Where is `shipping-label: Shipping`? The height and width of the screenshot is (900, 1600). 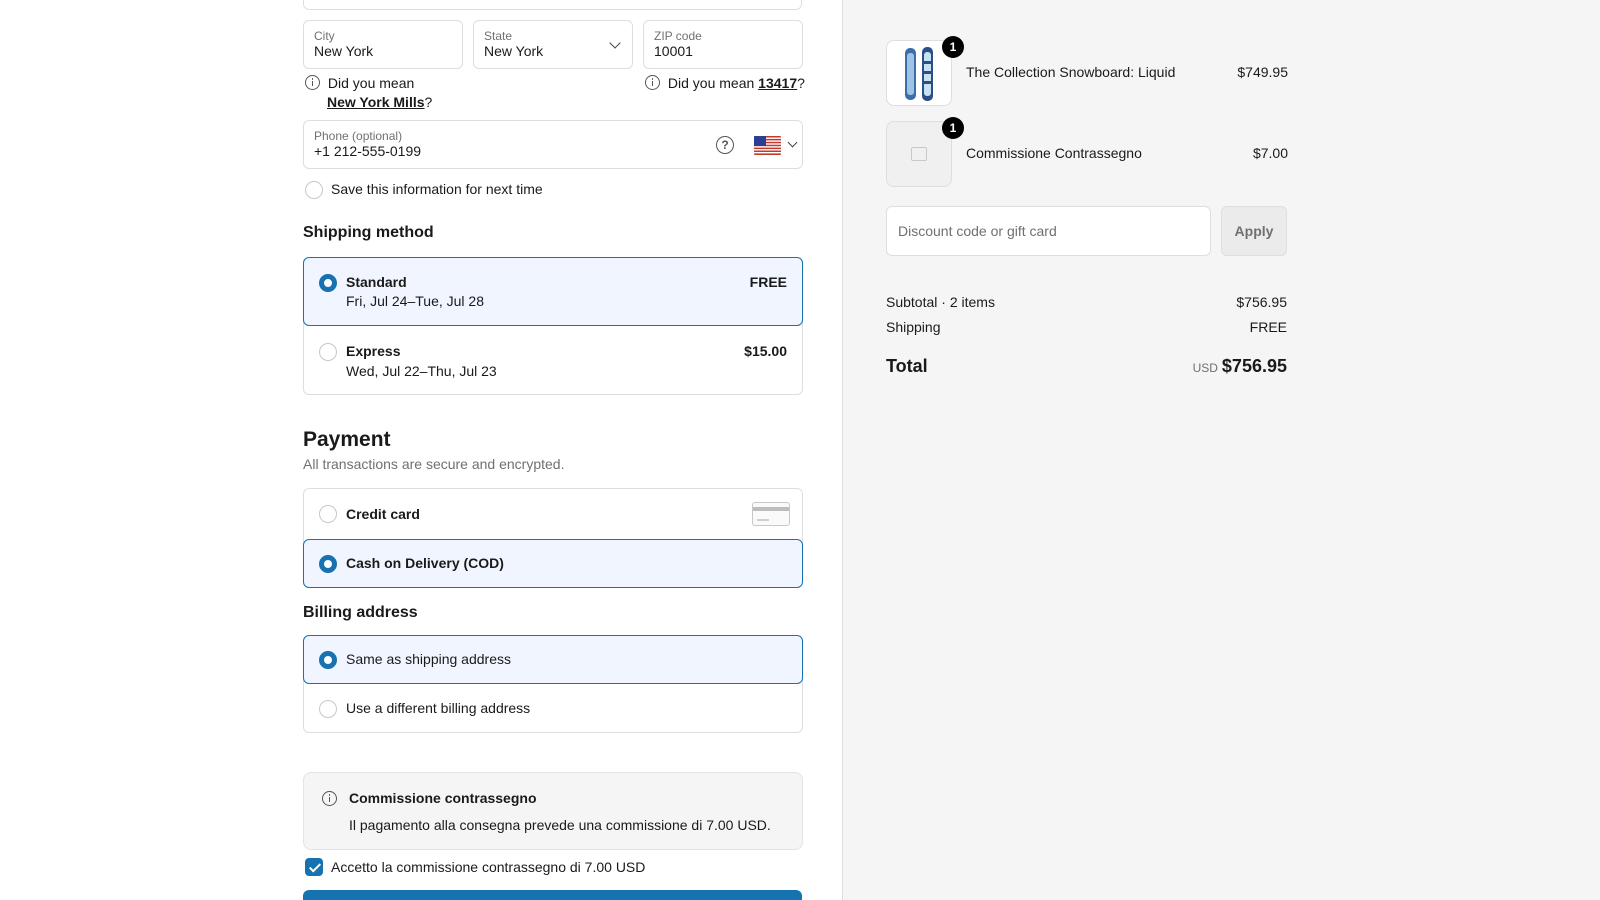 shipping-label: Shipping is located at coordinates (913, 327).